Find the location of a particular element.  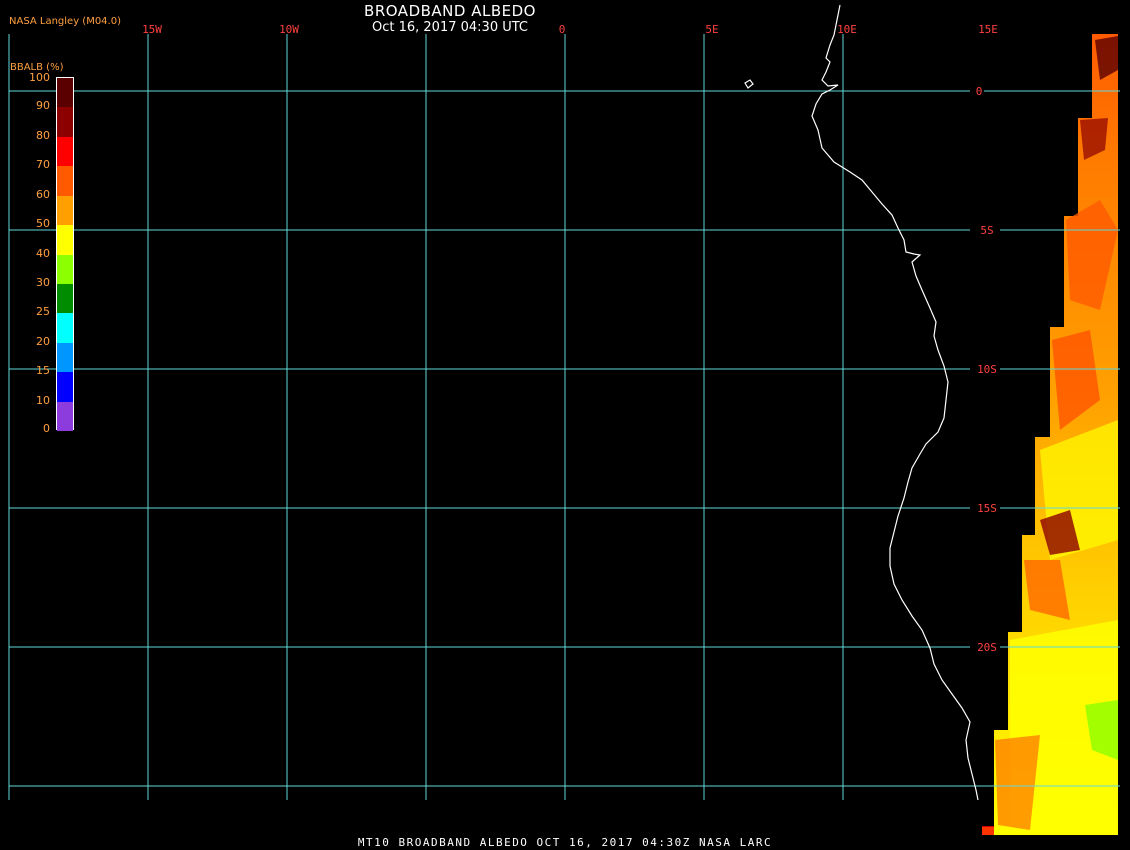

colorbar-tick-label: 15 is located at coordinates (43, 371).